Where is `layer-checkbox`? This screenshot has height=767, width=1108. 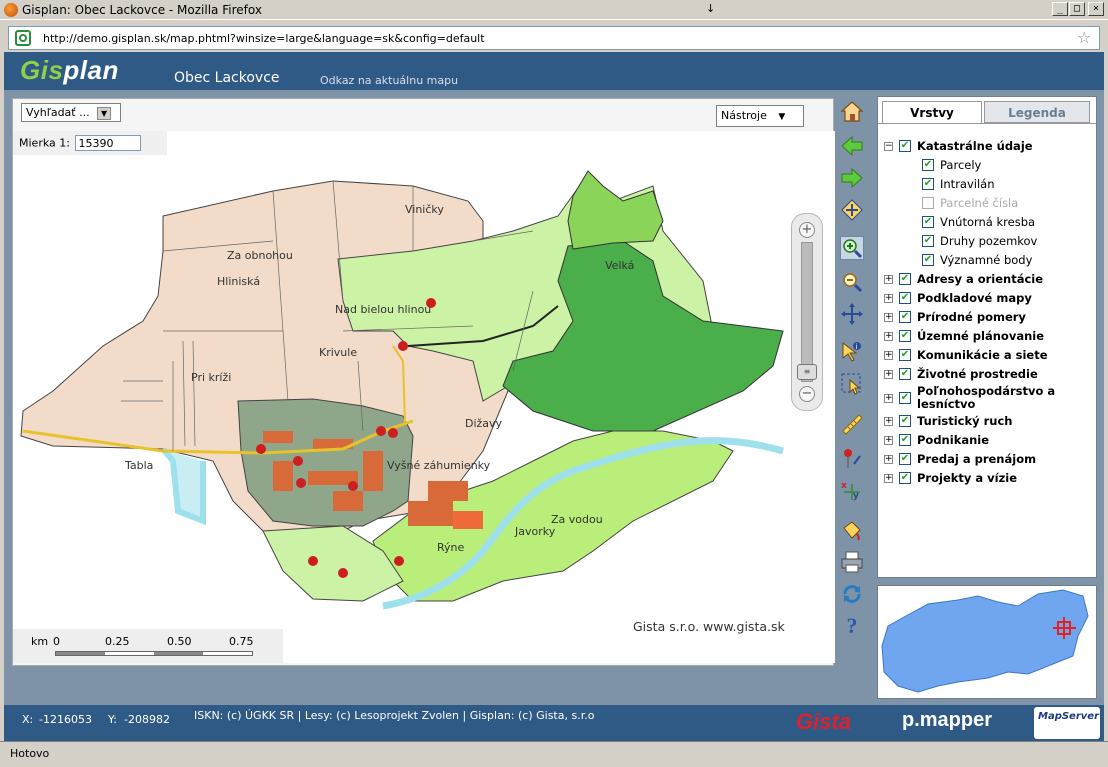
layer-checkbox is located at coordinates (928, 203).